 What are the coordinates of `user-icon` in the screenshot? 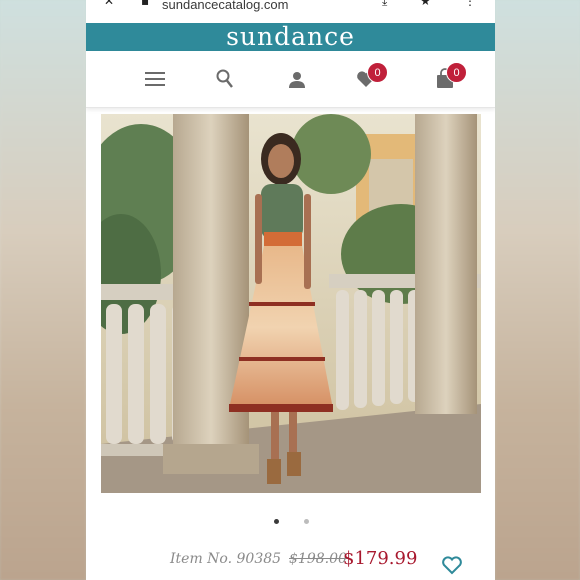 It's located at (298, 80).